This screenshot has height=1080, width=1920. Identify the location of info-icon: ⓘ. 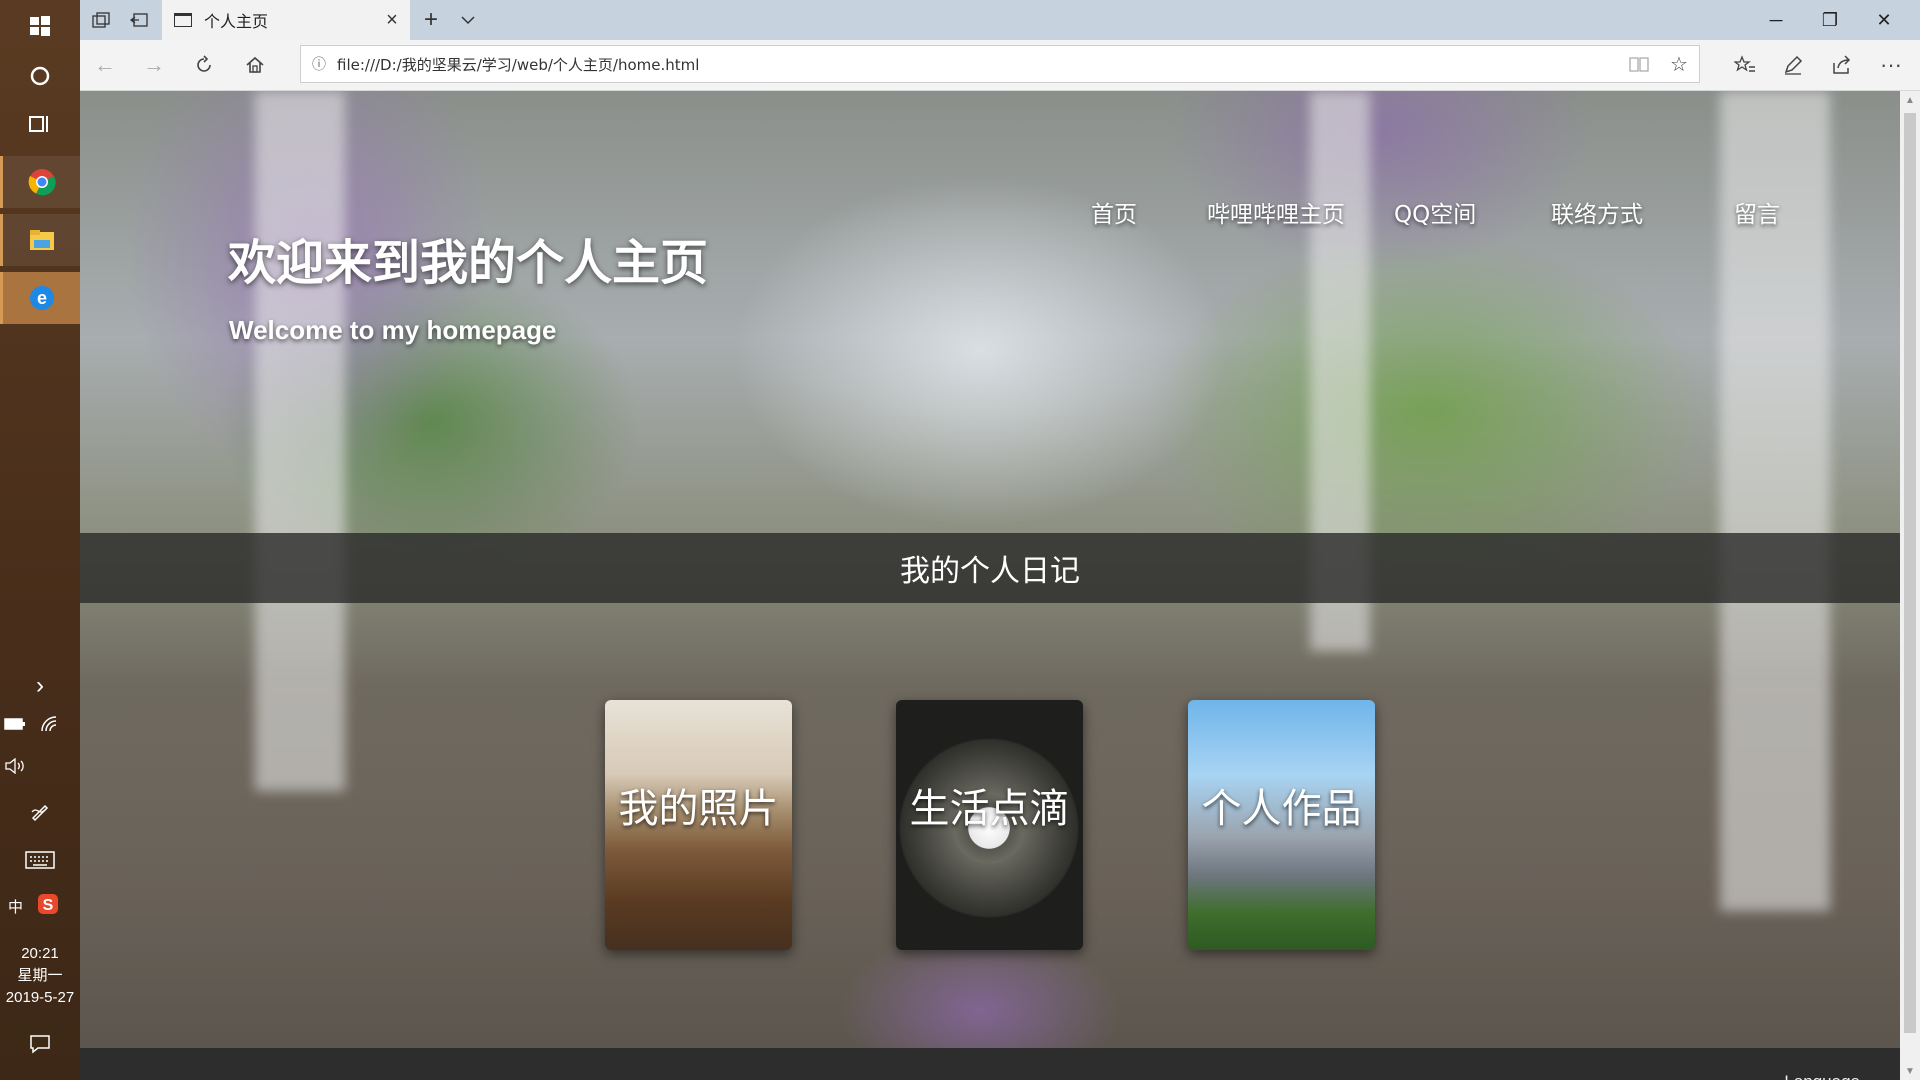
(319, 64).